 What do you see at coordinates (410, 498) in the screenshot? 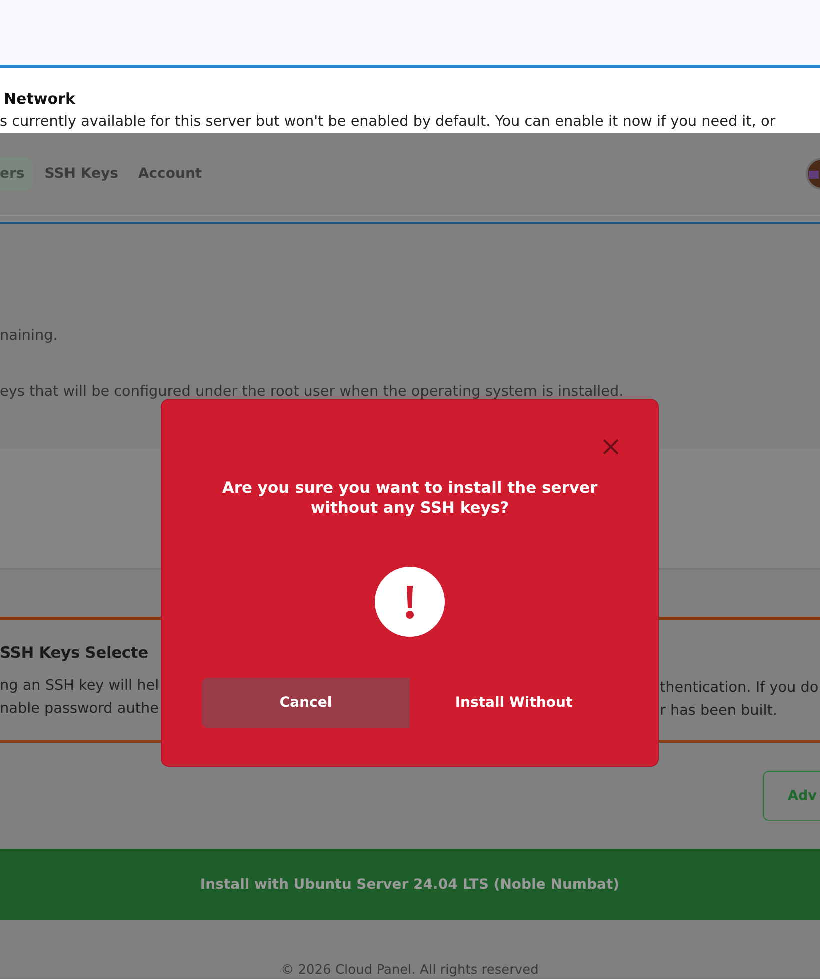
I see `dialog-title: Are you sure you want to install the server without any SSH keys?` at bounding box center [410, 498].